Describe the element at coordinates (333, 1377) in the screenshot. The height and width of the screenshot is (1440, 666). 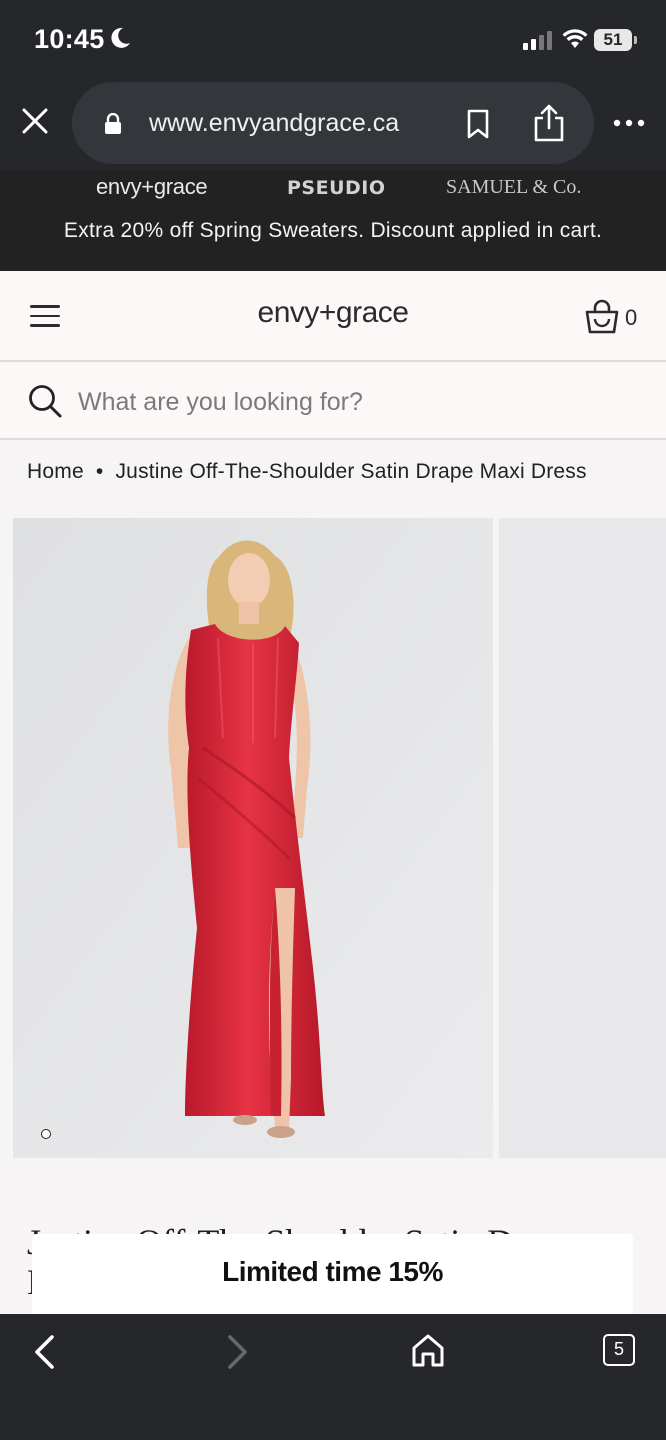
I see `browser-bottom-toolbar: 5` at that location.